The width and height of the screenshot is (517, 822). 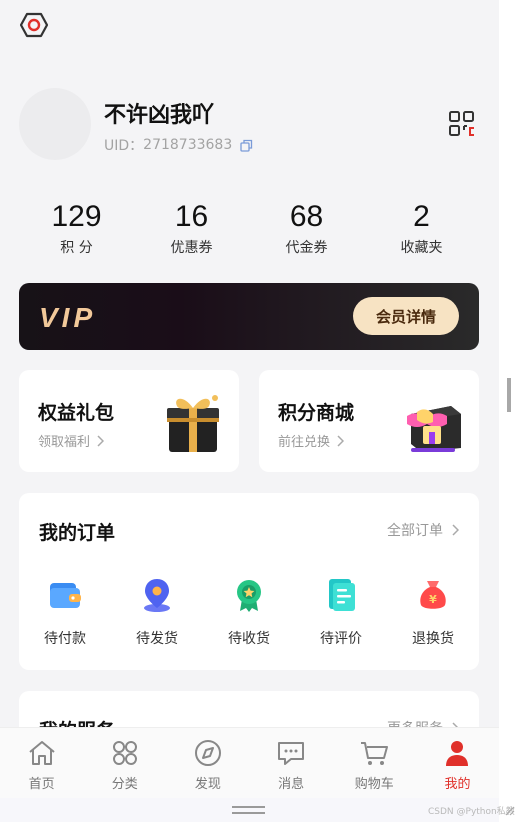 What do you see at coordinates (42, 753) in the screenshot?
I see `home-icon` at bounding box center [42, 753].